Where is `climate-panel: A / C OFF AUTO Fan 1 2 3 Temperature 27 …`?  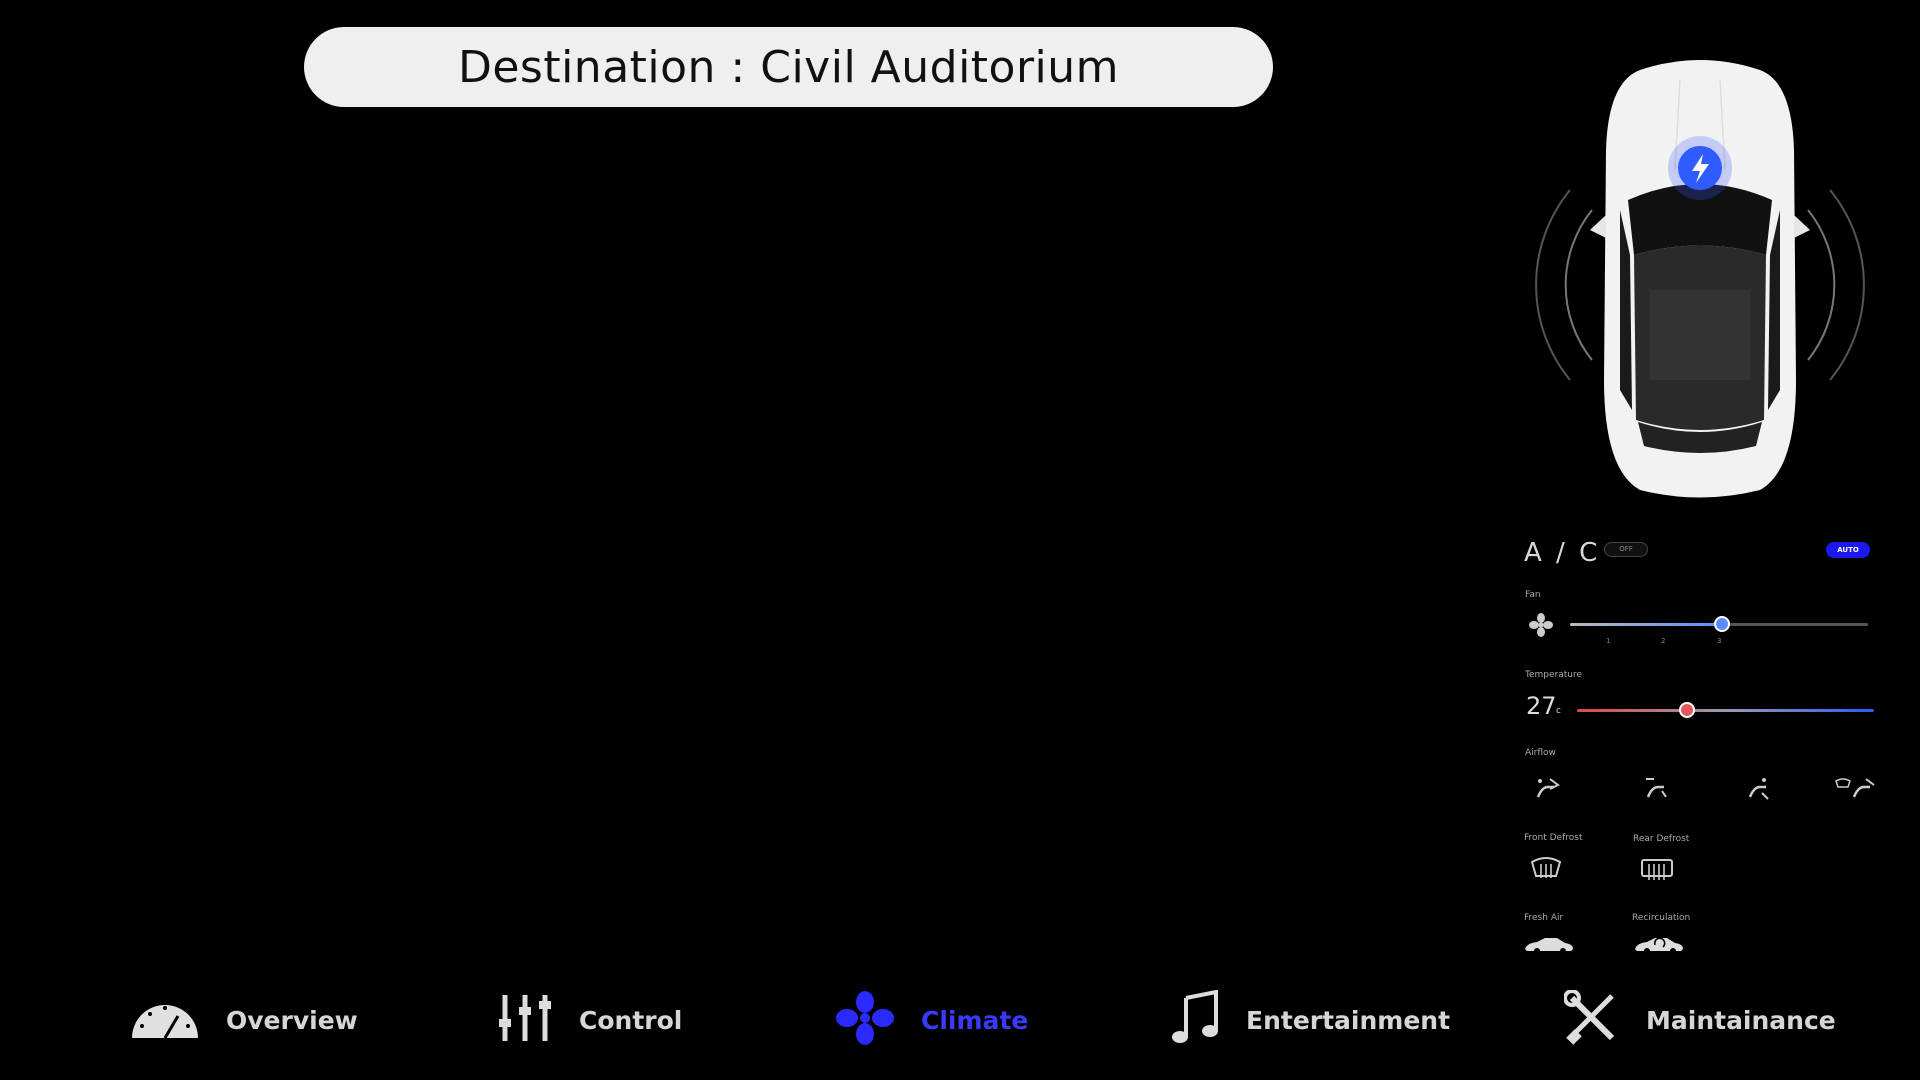 climate-panel: A / C OFF AUTO Fan 1 2 3 Temperature 27 … is located at coordinates (1700, 750).